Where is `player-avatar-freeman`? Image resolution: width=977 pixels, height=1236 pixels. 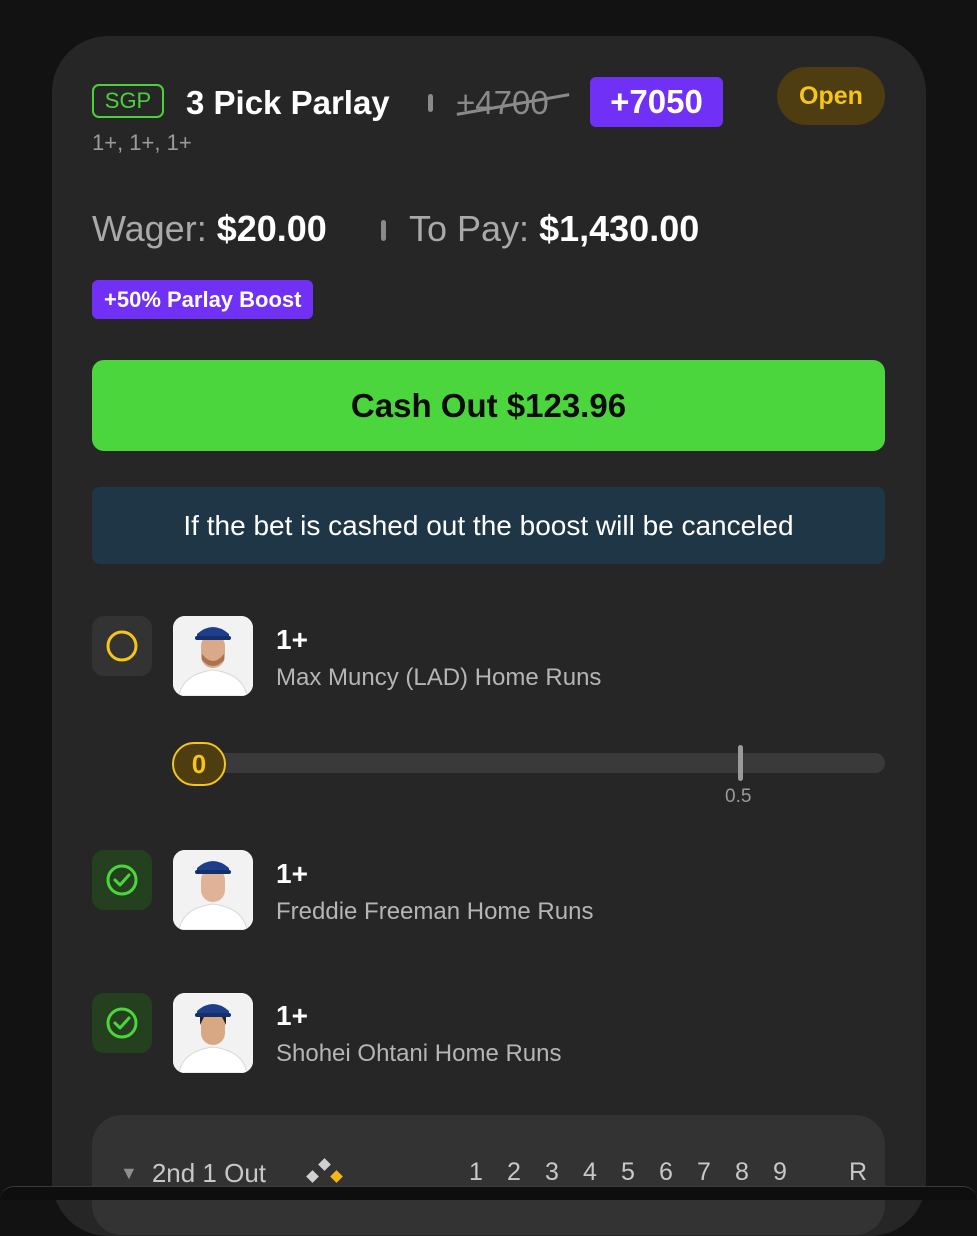
player-avatar-freeman is located at coordinates (213, 890).